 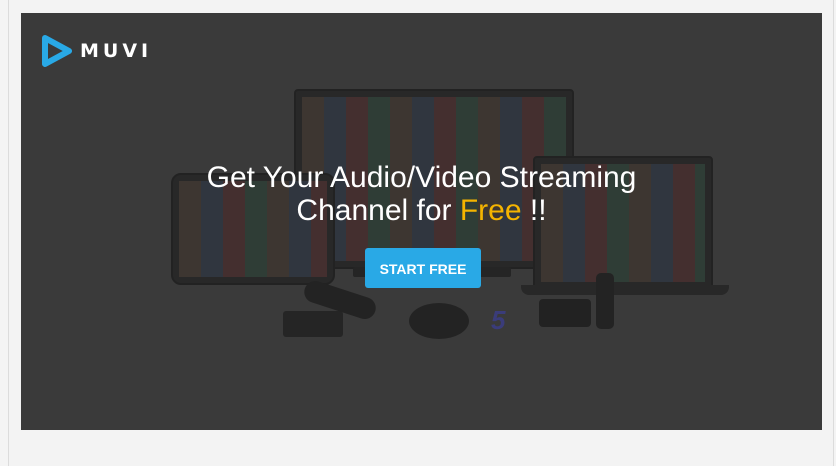 I want to click on apple-tv-remote, so click(x=605, y=301).